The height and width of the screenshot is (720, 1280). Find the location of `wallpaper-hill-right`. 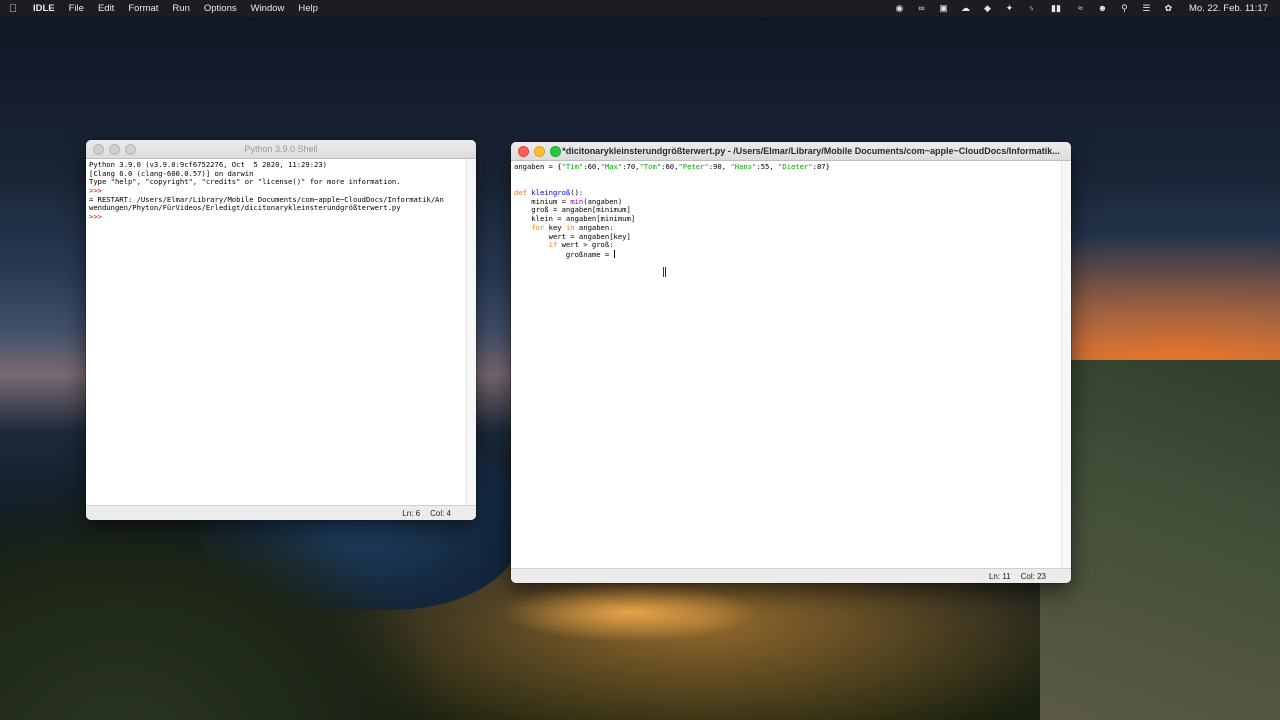

wallpaper-hill-right is located at coordinates (1160, 540).